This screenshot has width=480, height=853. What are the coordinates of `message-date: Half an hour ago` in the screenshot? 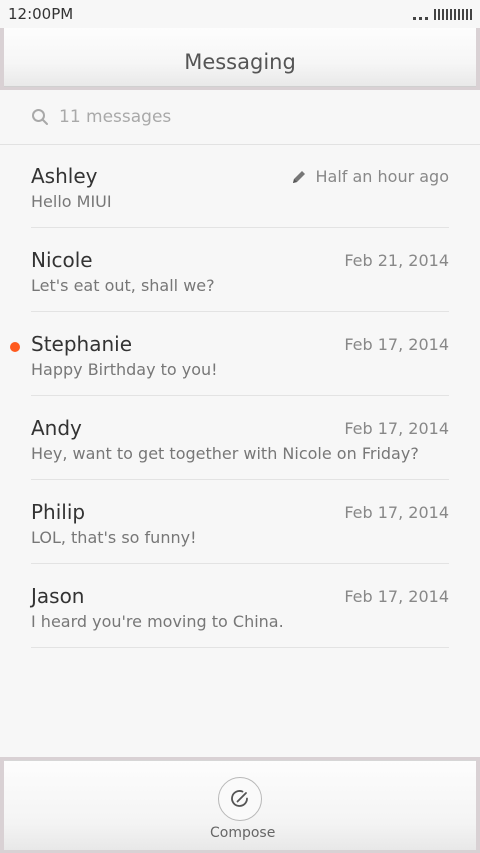 It's located at (370, 176).